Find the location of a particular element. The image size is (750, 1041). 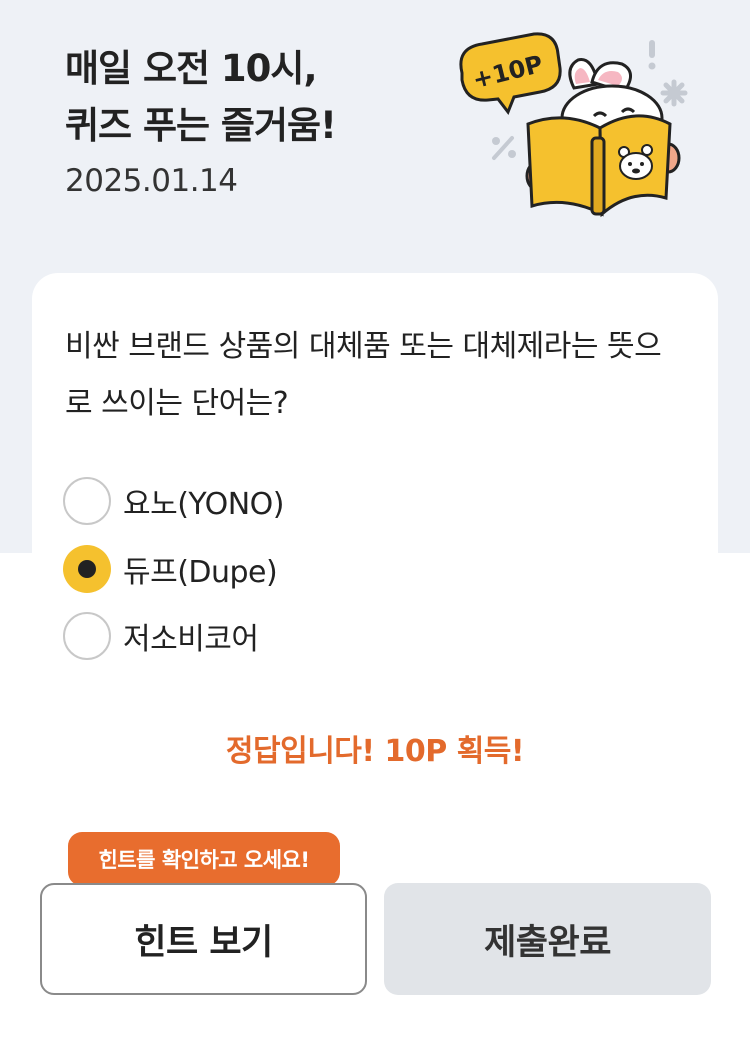

option-low-consumption-core: 저소비코어 is located at coordinates (161, 636).